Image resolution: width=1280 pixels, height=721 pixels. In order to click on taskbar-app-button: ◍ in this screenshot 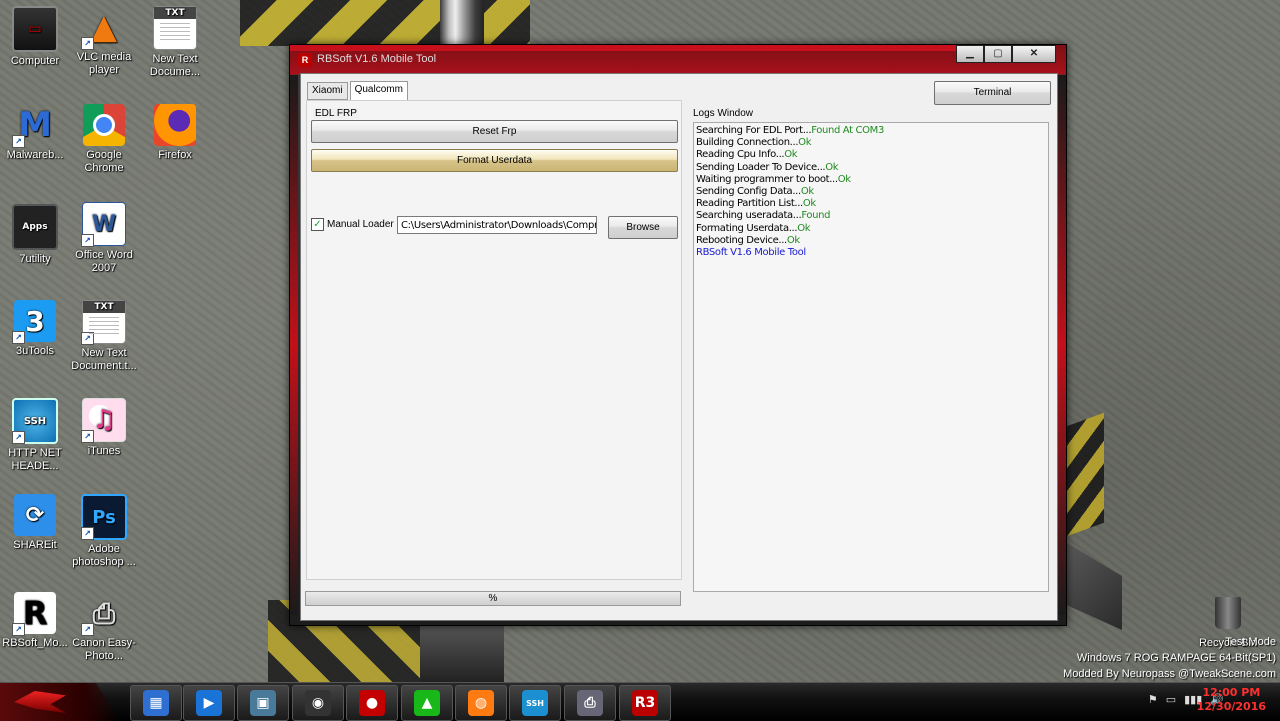, I will do `click(481, 703)`.